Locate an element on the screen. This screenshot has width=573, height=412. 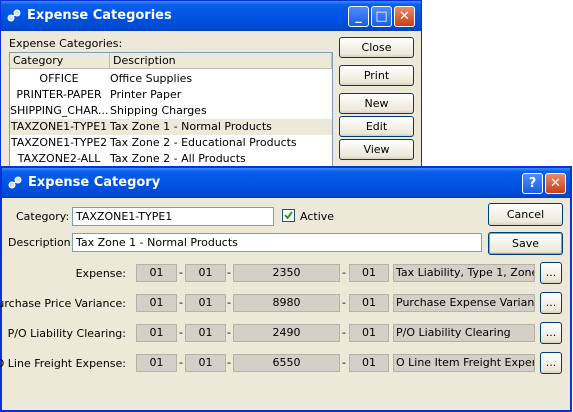
category-cell: PRINTER-PAPER is located at coordinates (59, 94).